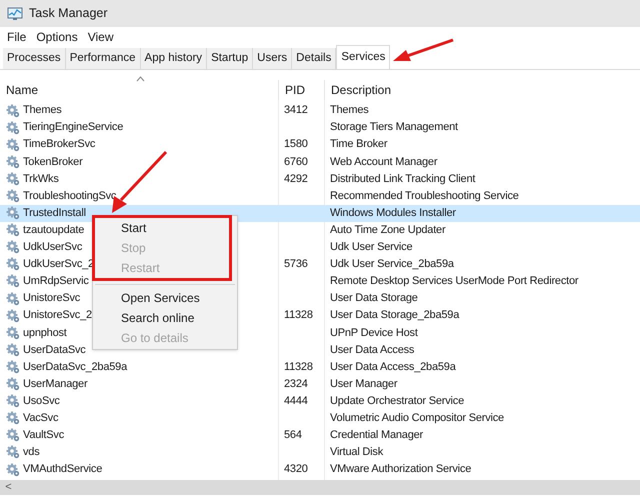  Describe the element at coordinates (320, 487) in the screenshot. I see `horizontal-scrollbar: <` at that location.